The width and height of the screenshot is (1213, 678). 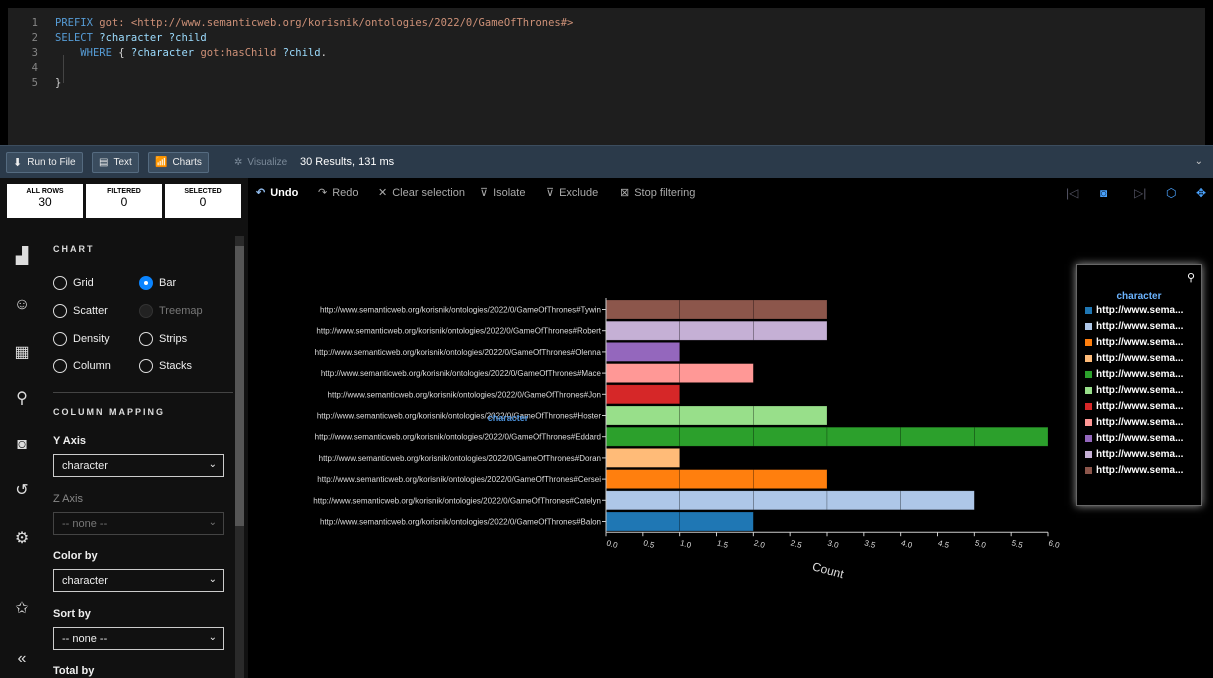 I want to click on panel-scroll-thumb, so click(x=239, y=386).